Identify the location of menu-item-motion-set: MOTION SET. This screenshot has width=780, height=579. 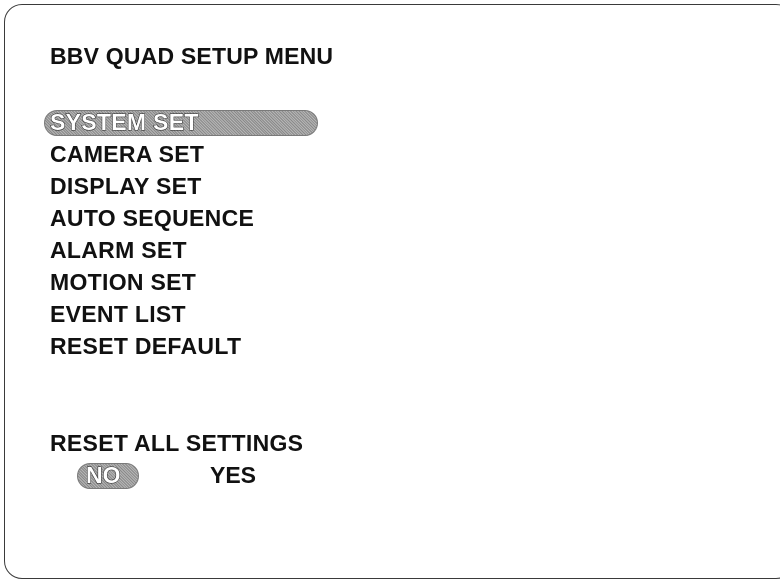
(152, 282).